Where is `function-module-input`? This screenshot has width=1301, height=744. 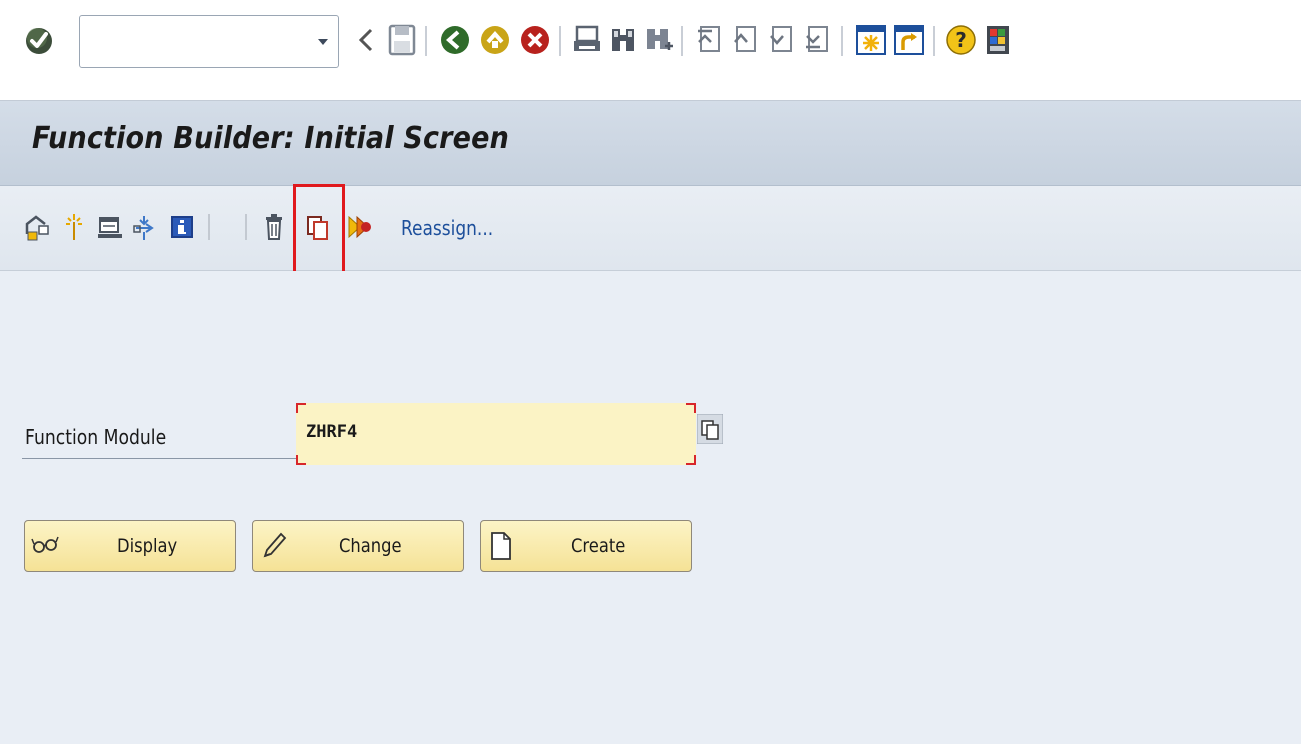 function-module-input is located at coordinates (496, 432).